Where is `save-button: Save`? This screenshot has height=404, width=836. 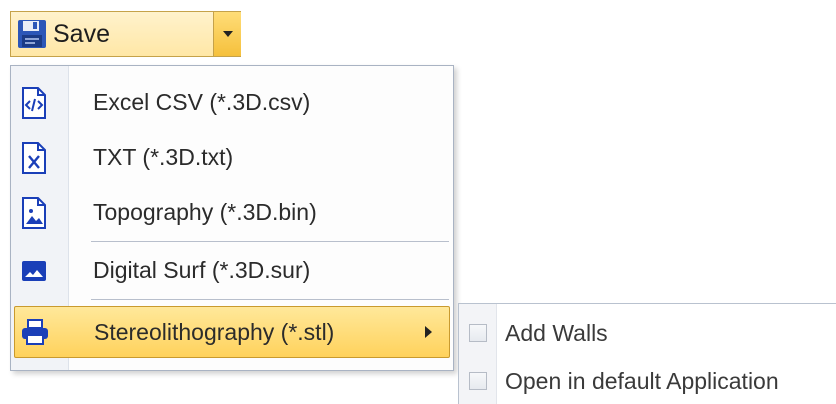
save-button: Save is located at coordinates (111, 34).